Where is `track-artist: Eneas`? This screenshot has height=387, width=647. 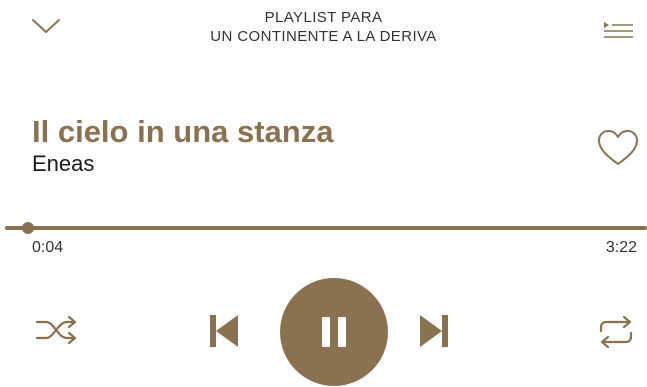 track-artist: Eneas is located at coordinates (63, 164).